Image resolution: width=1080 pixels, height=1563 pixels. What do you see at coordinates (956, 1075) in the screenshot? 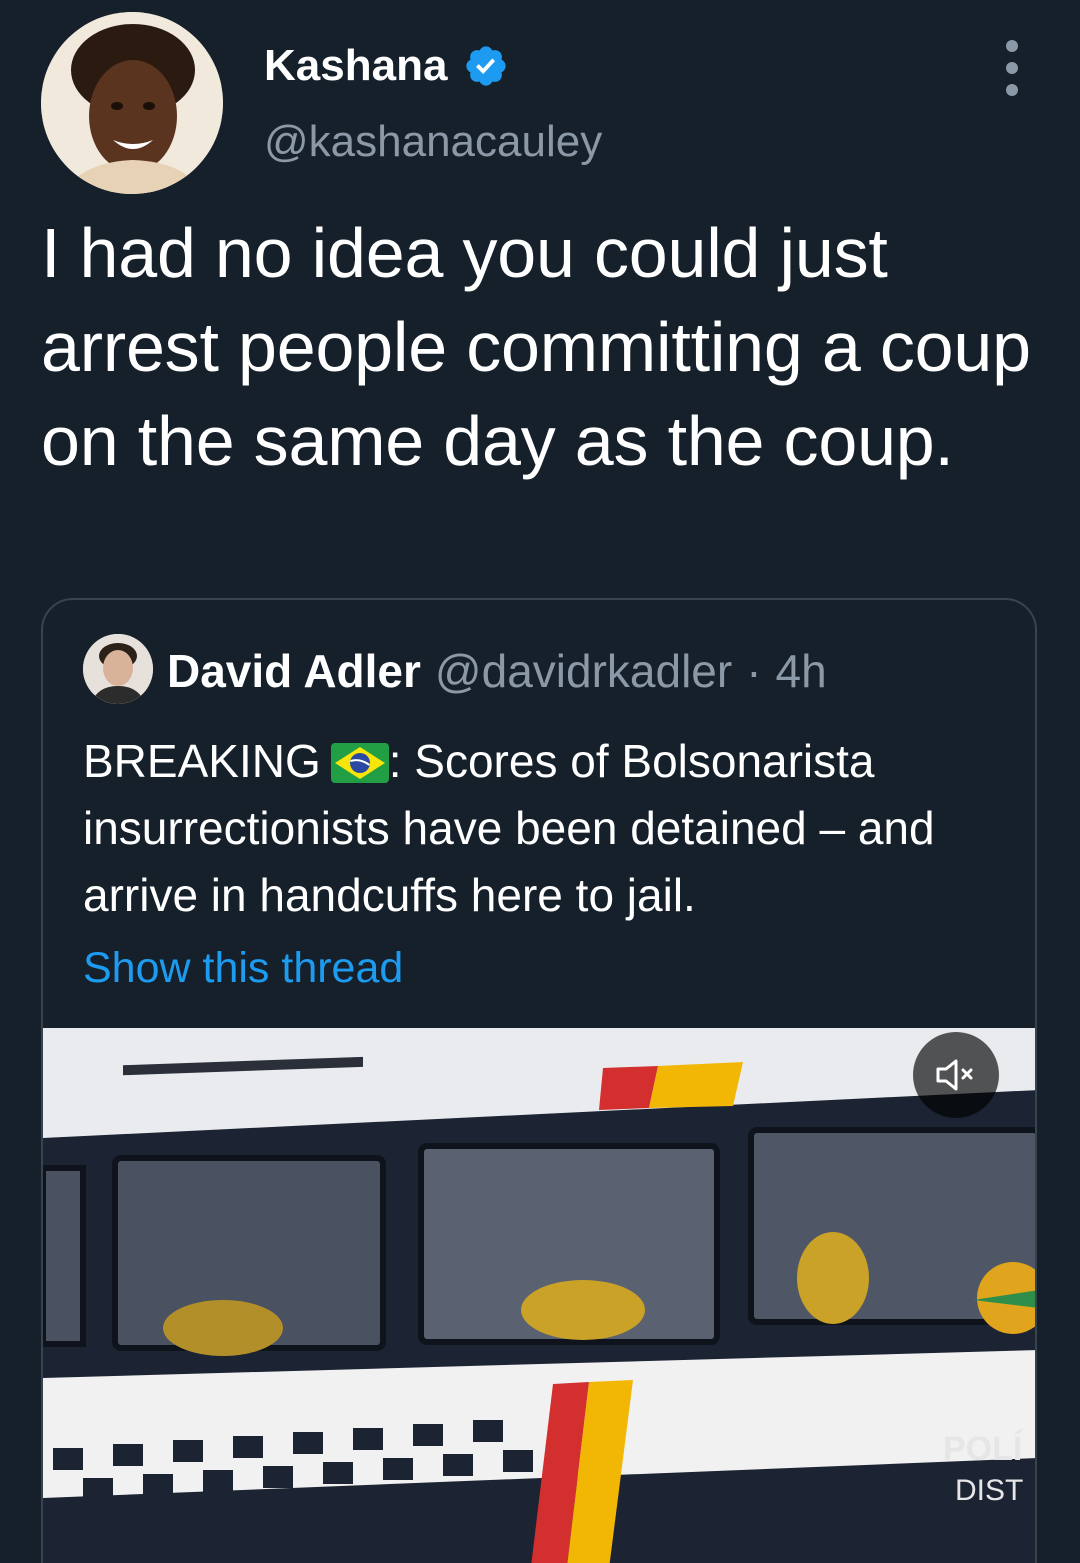
I see `volume-muted-icon` at bounding box center [956, 1075].